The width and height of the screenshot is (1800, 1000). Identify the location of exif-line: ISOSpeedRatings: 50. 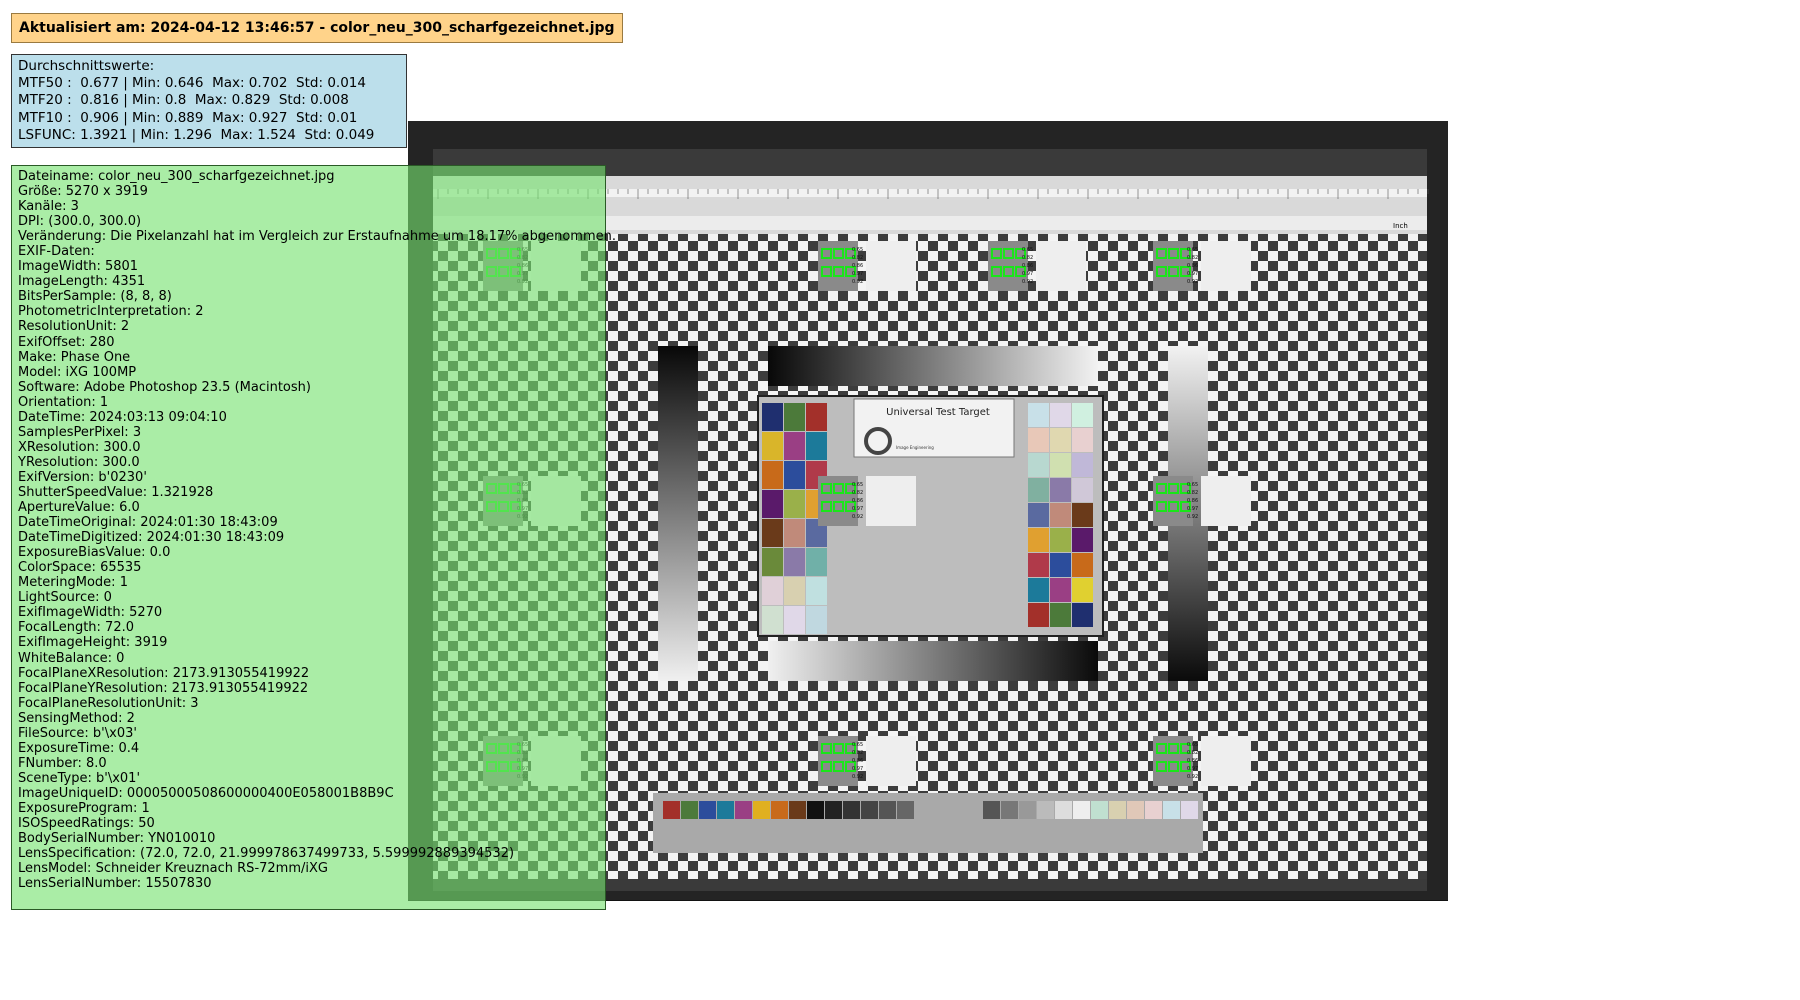
(86, 824).